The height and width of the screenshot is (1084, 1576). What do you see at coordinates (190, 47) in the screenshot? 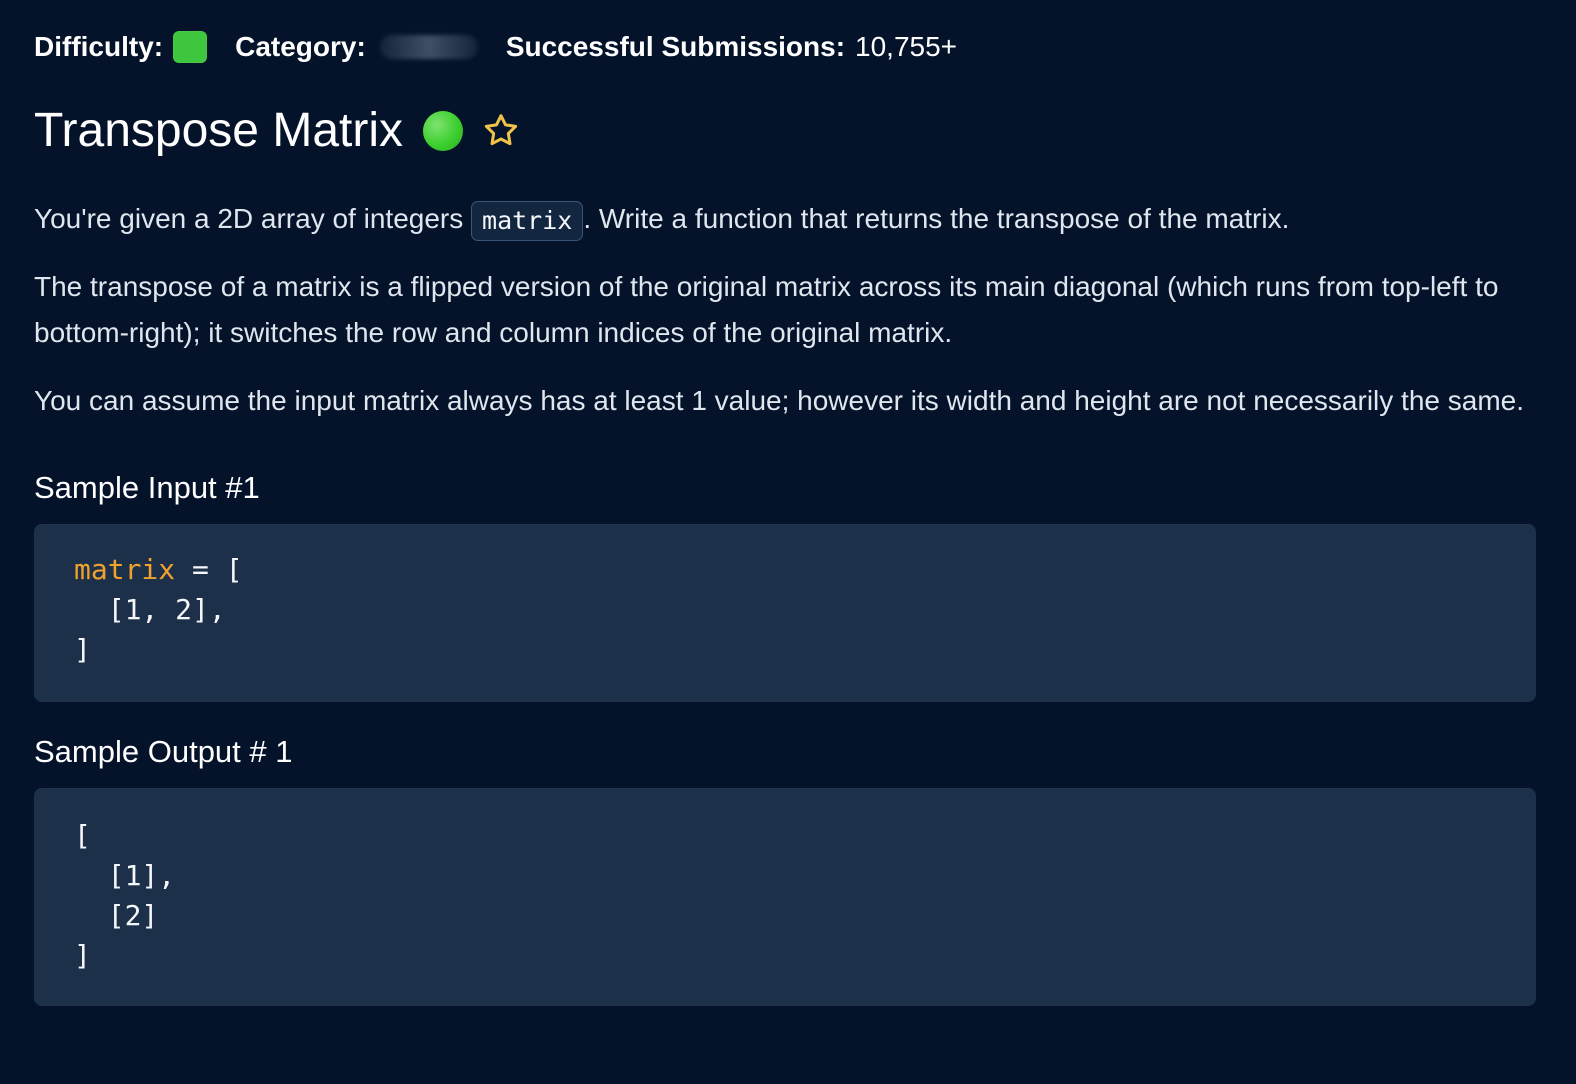
I see `difficulty-indicator-icon` at bounding box center [190, 47].